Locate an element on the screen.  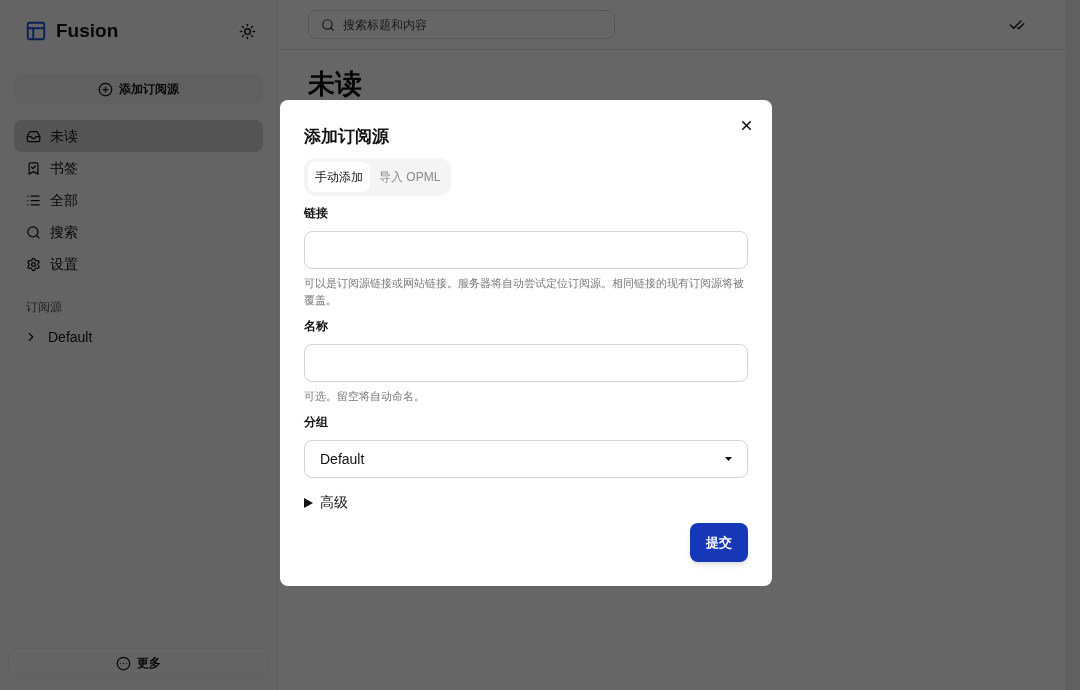
nav-item: 未读 is located at coordinates (138, 136).